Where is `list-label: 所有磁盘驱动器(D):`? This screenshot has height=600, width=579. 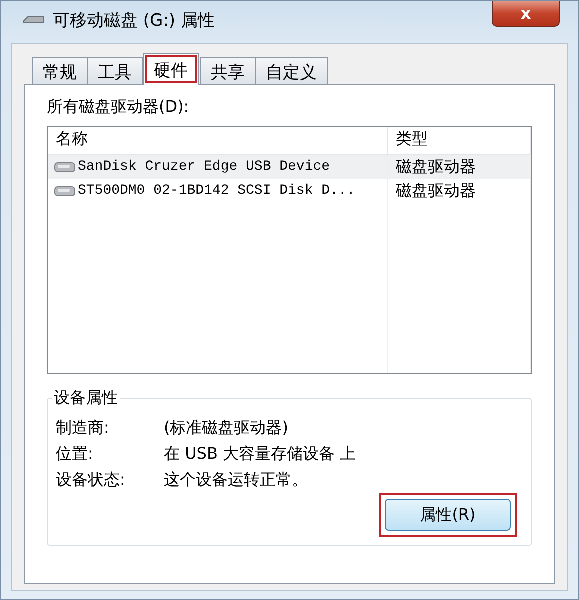
list-label: 所有磁盘驱动器(D): is located at coordinates (118, 107).